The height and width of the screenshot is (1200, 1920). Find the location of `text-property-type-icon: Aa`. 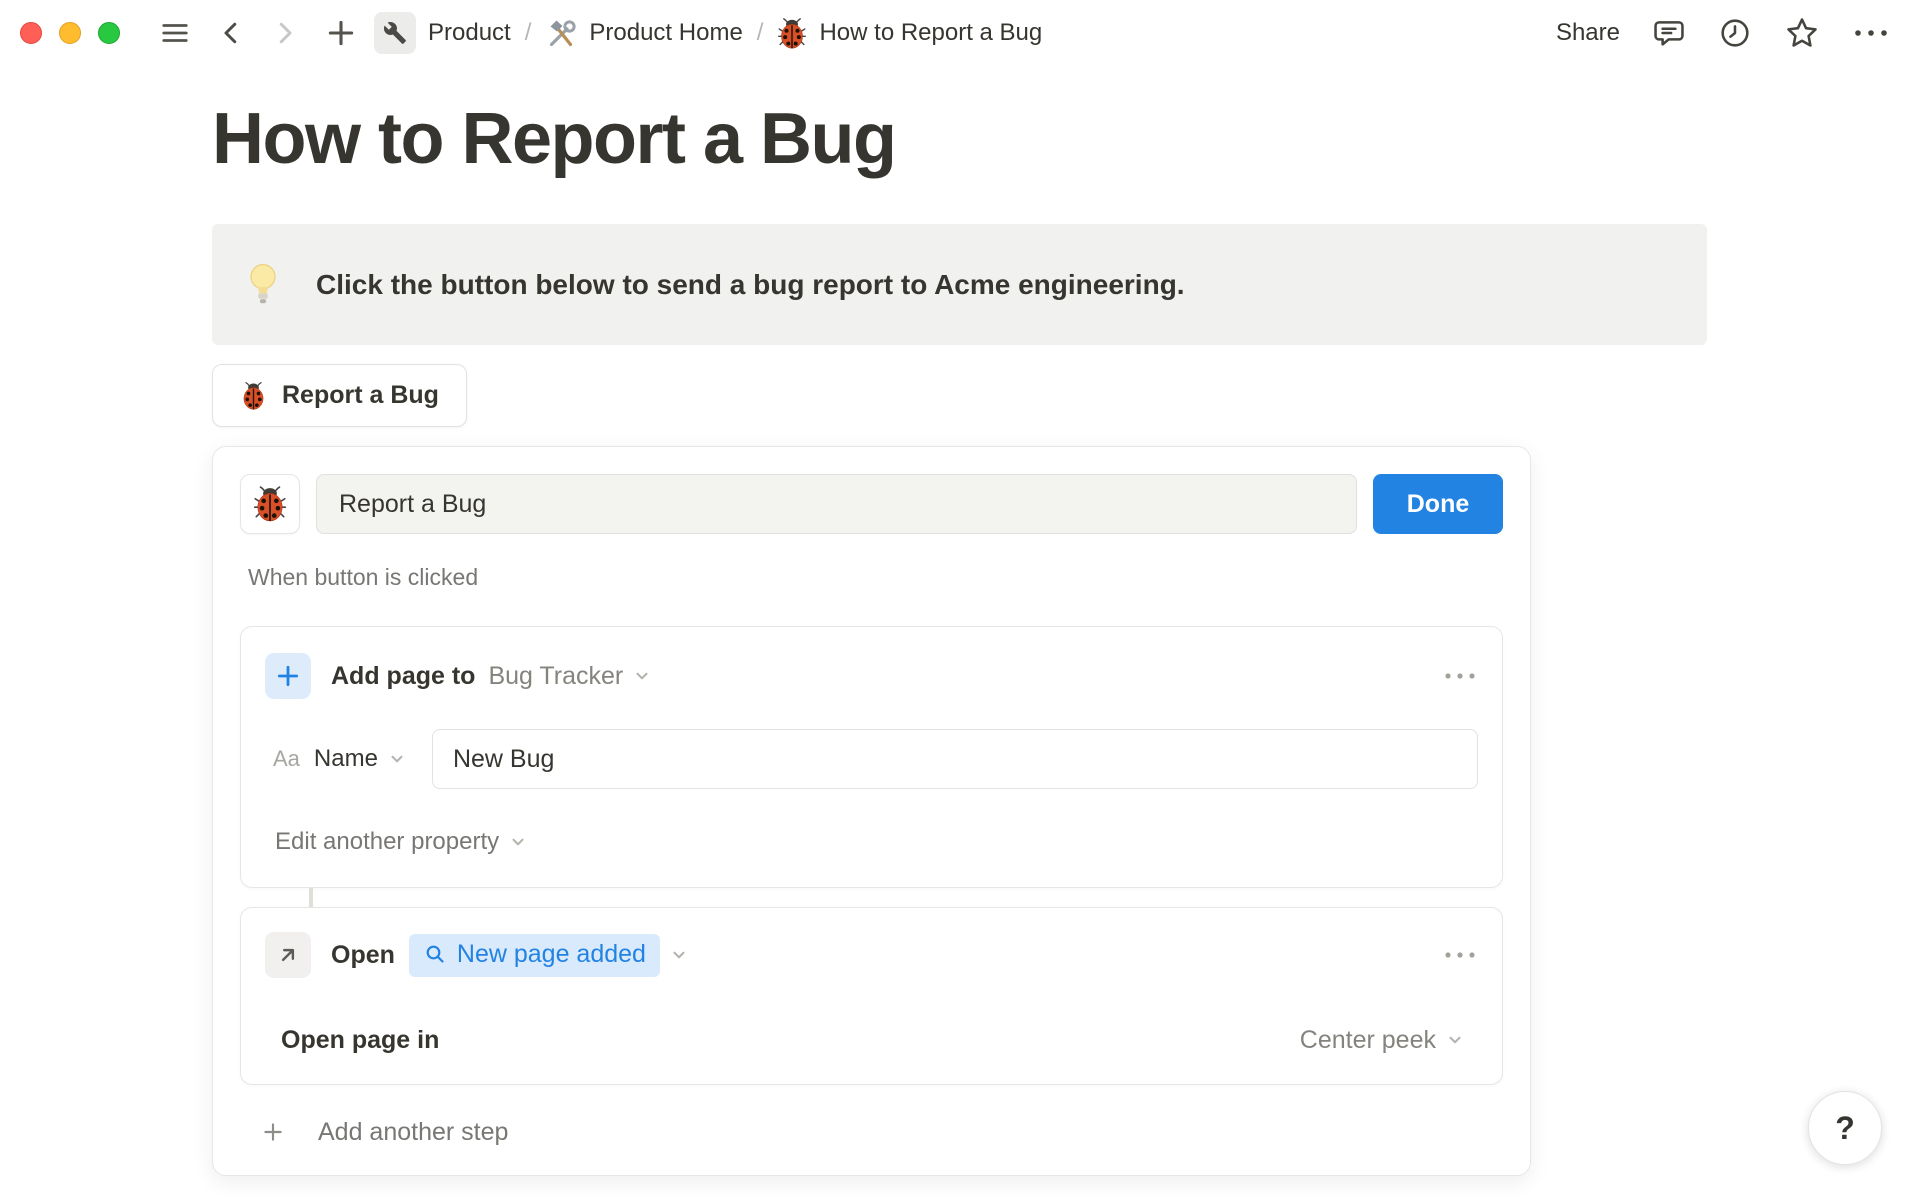

text-property-type-icon: Aa is located at coordinates (286, 758).